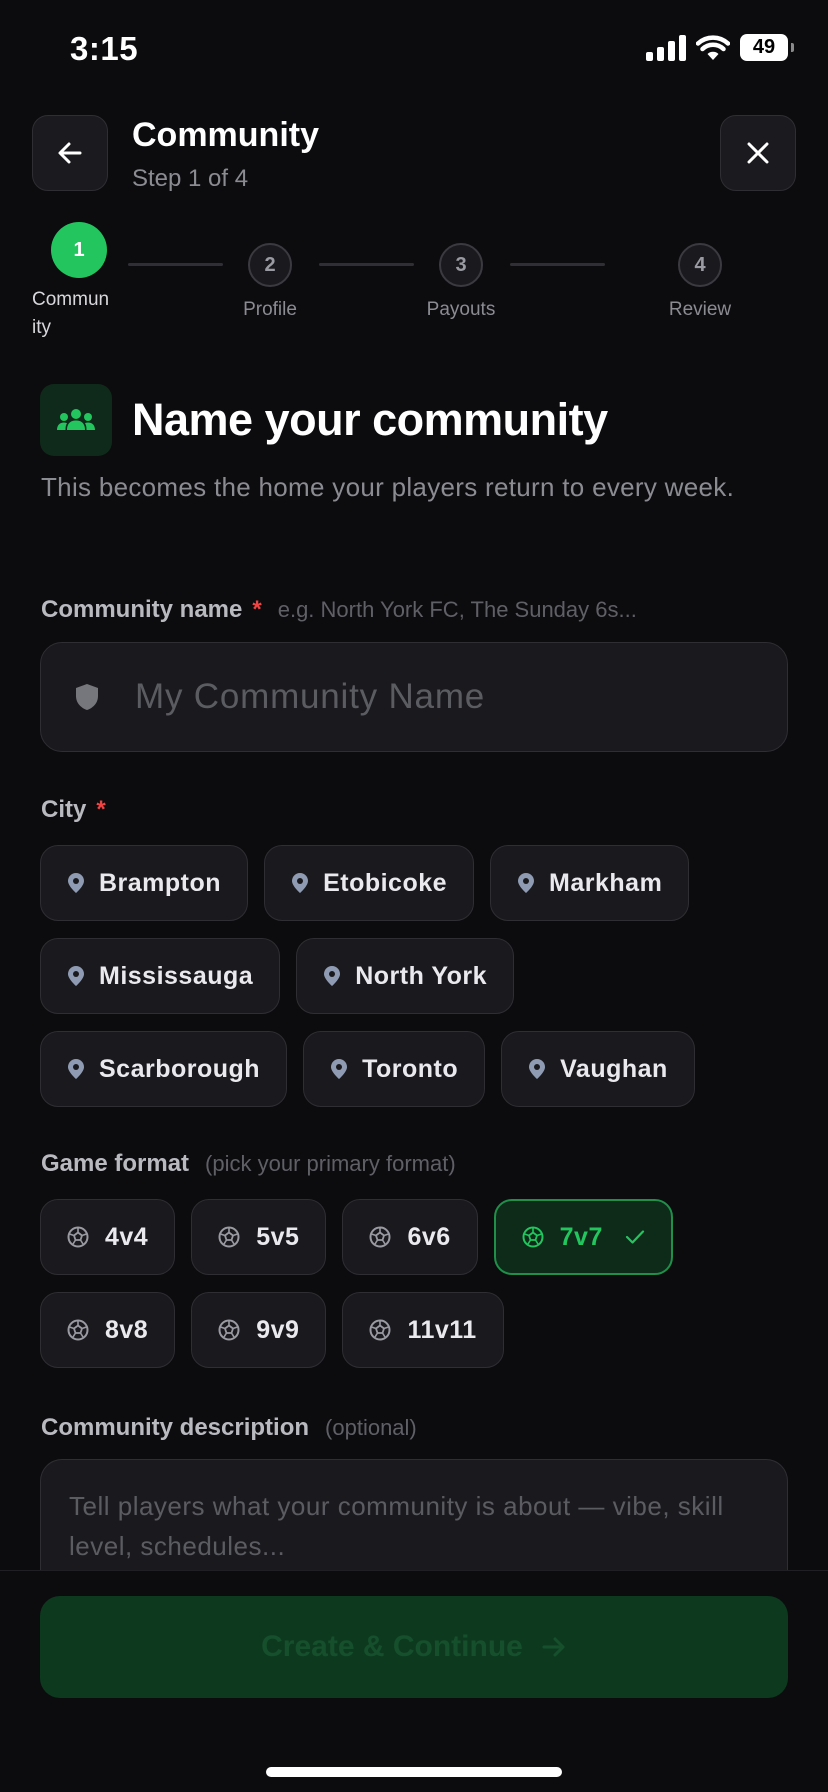  I want to click on status-icons: 49, so click(720, 47).